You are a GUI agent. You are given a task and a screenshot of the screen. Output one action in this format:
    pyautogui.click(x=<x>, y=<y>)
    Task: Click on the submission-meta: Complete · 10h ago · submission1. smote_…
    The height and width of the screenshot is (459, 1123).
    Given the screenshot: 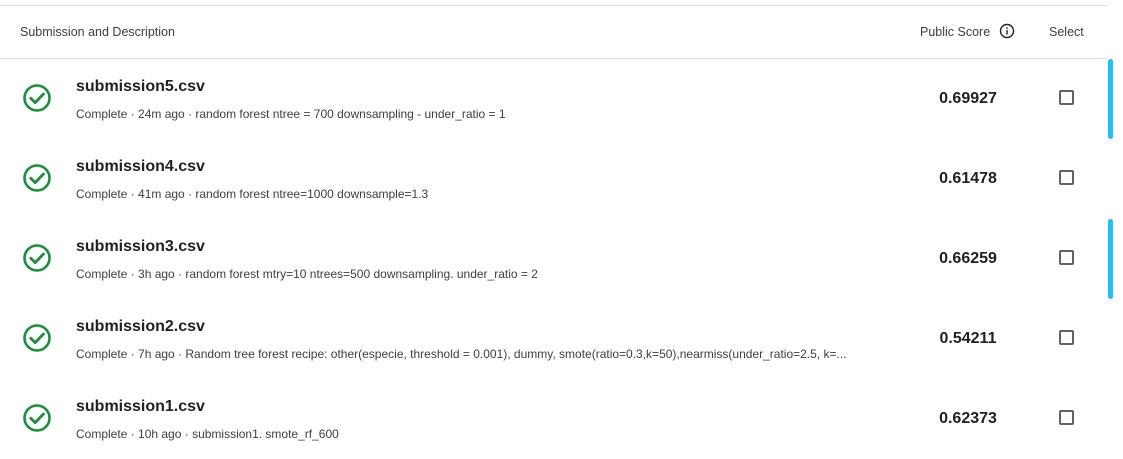 What is the action you would take?
    pyautogui.click(x=207, y=434)
    